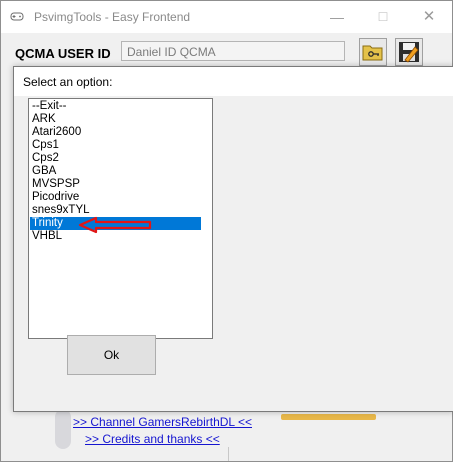  Describe the element at coordinates (429, 17) in the screenshot. I see `close-button: ✕` at that location.